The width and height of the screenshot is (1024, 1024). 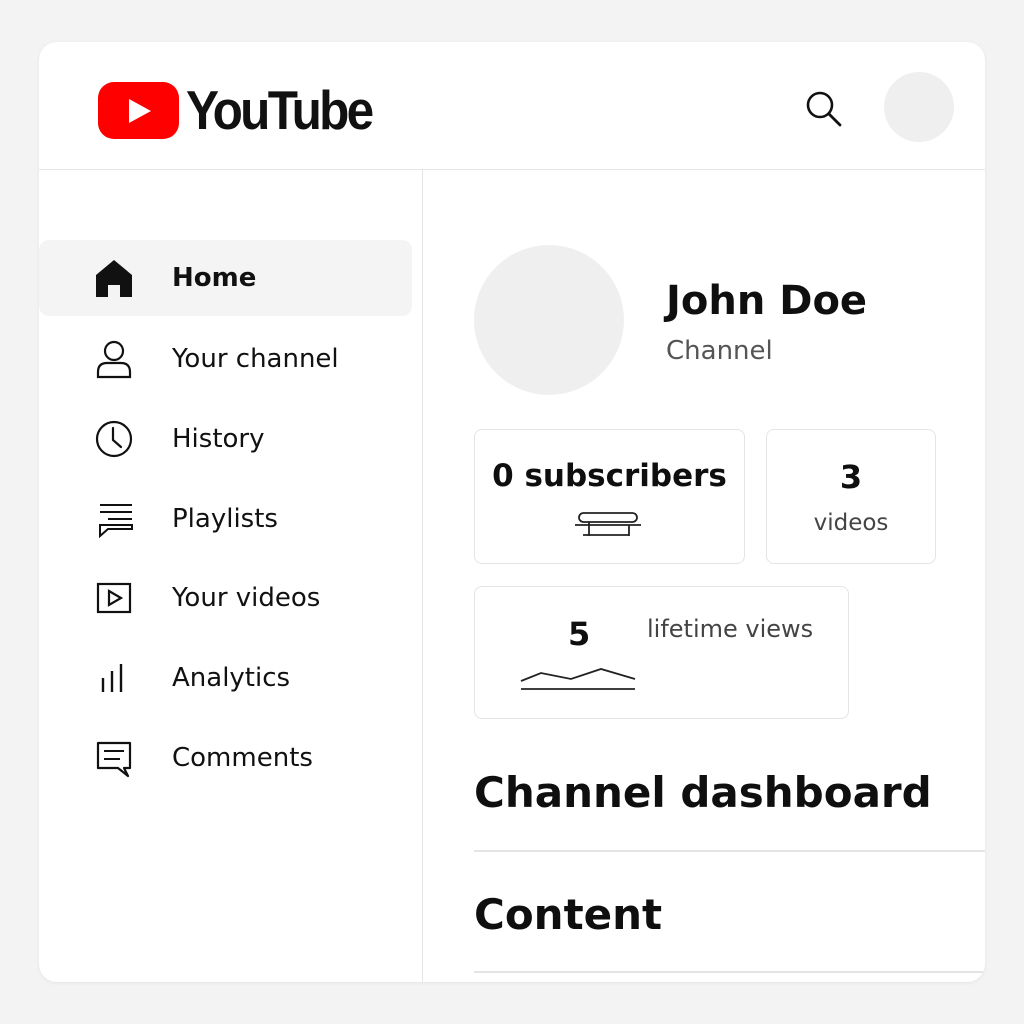 What do you see at coordinates (661, 652) in the screenshot?
I see `views-card: 5 lifetime views` at bounding box center [661, 652].